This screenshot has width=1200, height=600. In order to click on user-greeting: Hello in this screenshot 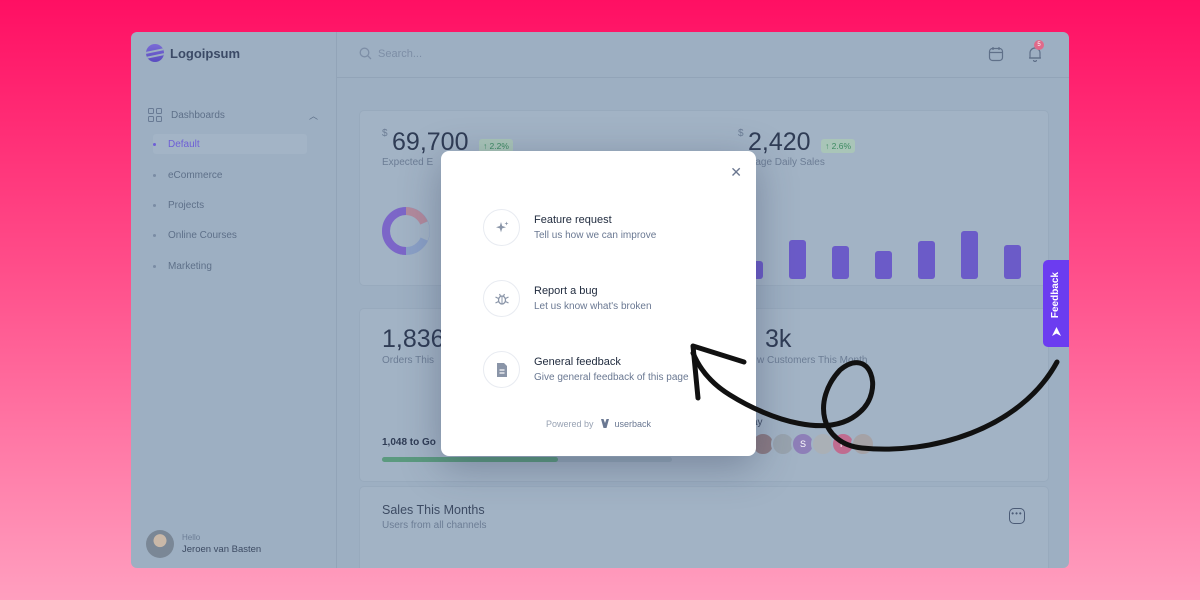, I will do `click(191, 537)`.